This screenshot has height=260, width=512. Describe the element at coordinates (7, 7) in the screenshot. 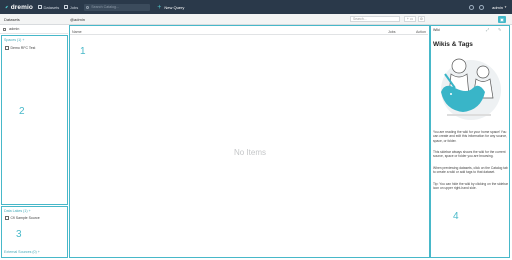

I see `dremio-logo-icon` at that location.